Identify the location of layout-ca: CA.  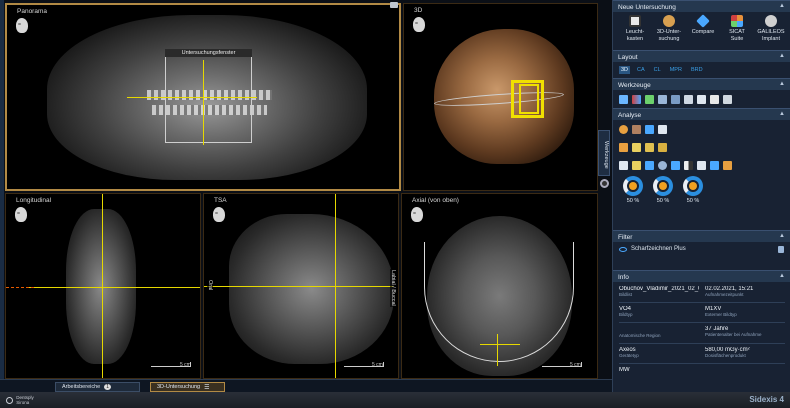
(641, 70).